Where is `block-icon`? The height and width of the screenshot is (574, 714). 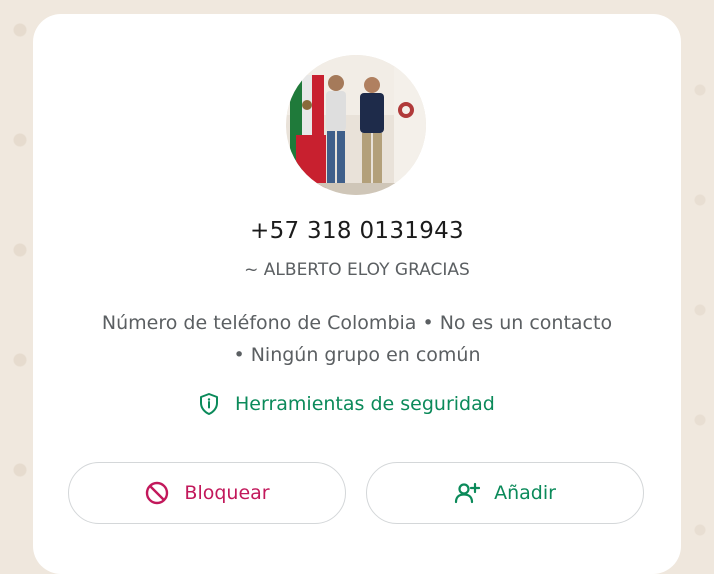 block-icon is located at coordinates (157, 493).